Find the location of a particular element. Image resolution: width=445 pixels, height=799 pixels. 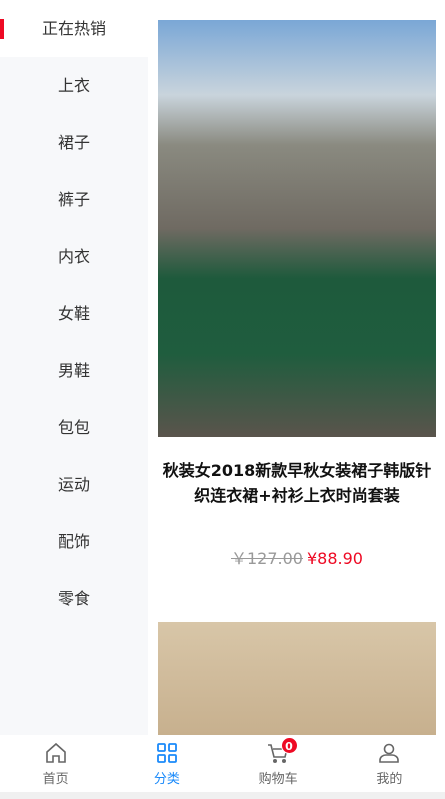

sidebar-item-snacks: 零食 is located at coordinates (74, 598).